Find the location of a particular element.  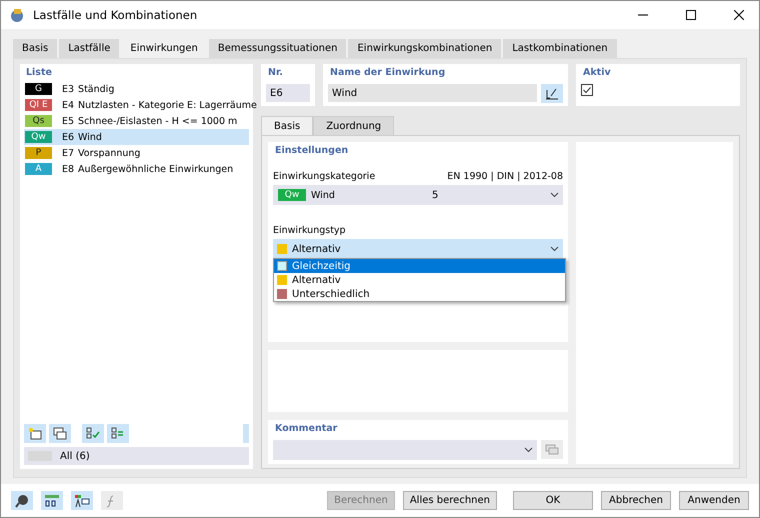

dialog-button: Alles berechnen is located at coordinates (449, 500).